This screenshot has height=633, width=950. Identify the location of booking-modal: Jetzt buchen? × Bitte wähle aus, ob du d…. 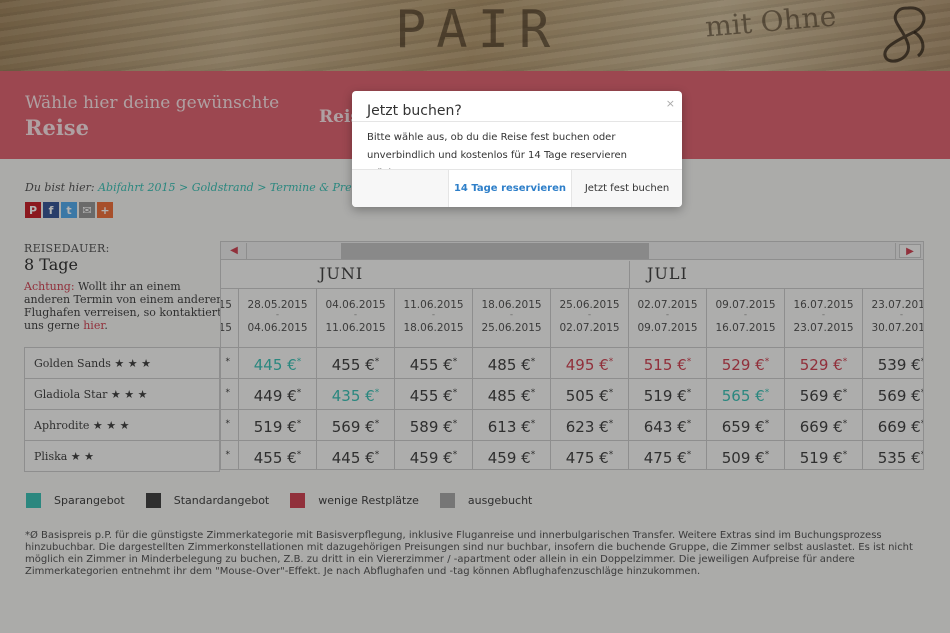
(517, 149).